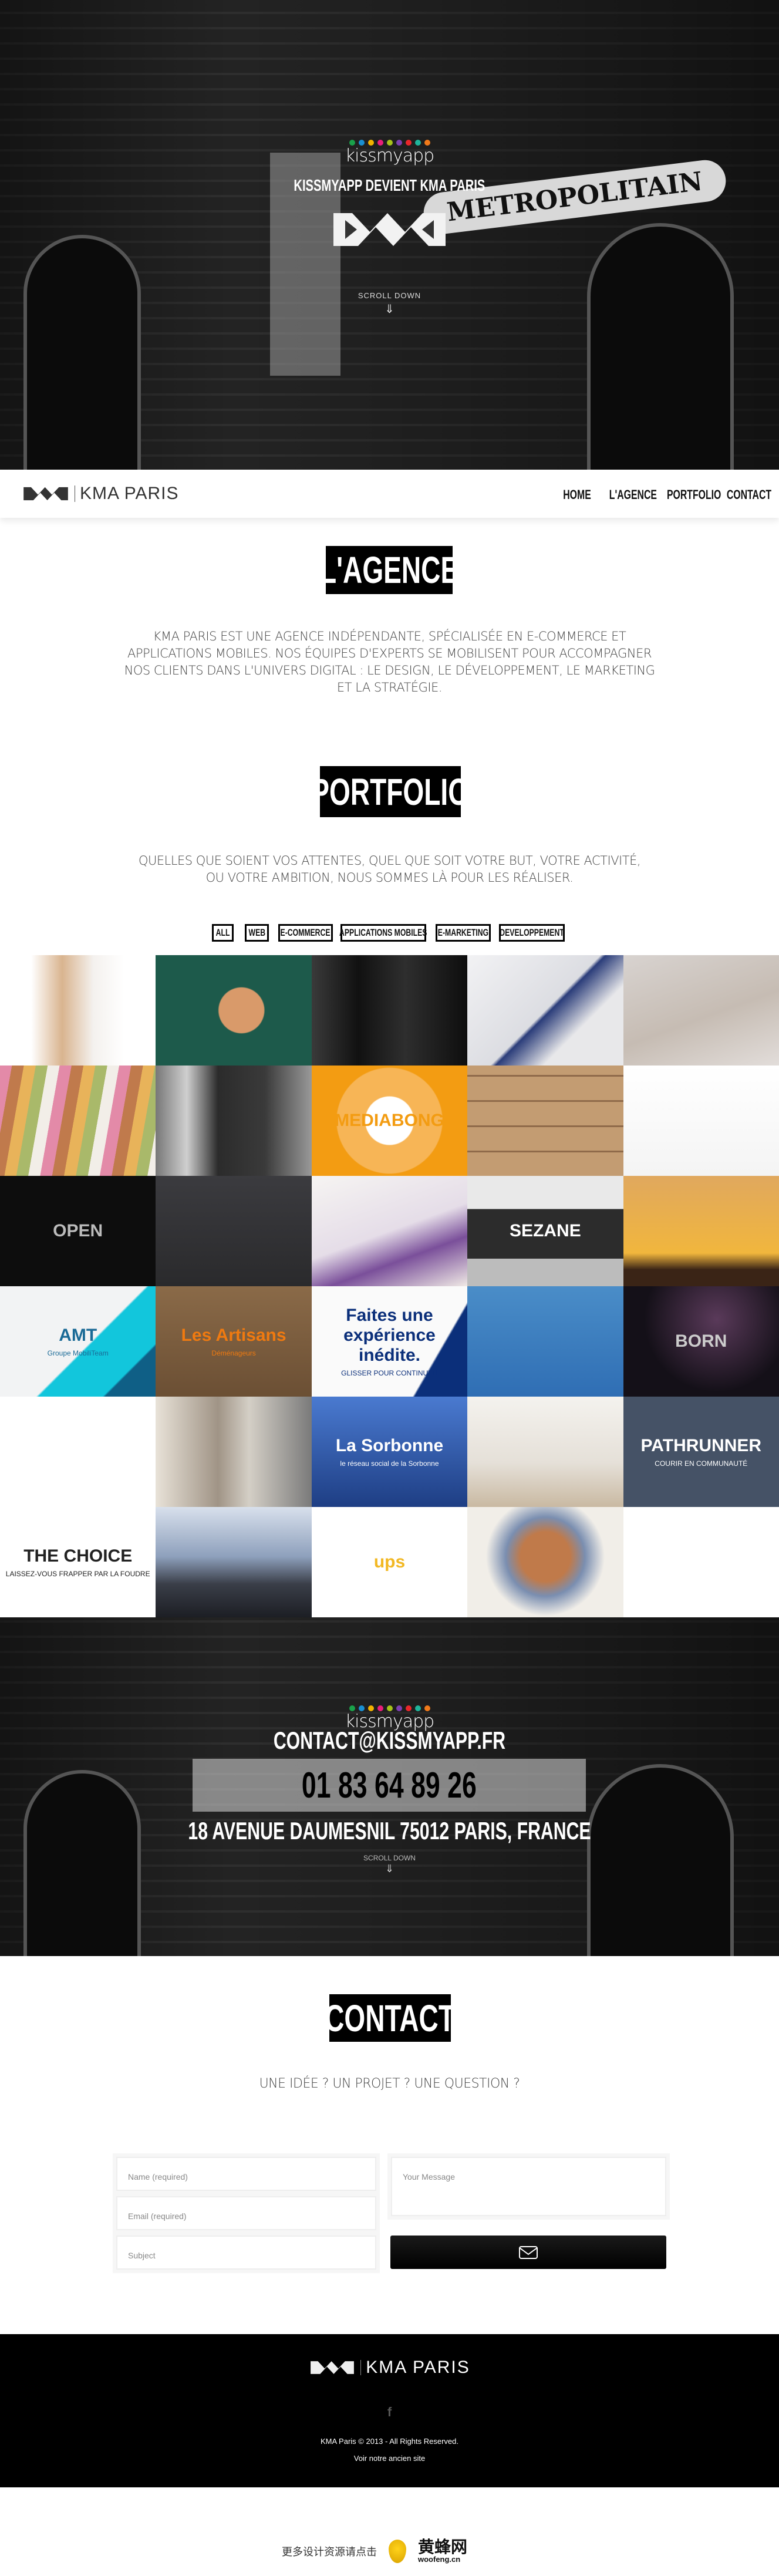 This screenshot has height=2576, width=779. What do you see at coordinates (246, 2174) in the screenshot?
I see `name-input: Name (required)` at bounding box center [246, 2174].